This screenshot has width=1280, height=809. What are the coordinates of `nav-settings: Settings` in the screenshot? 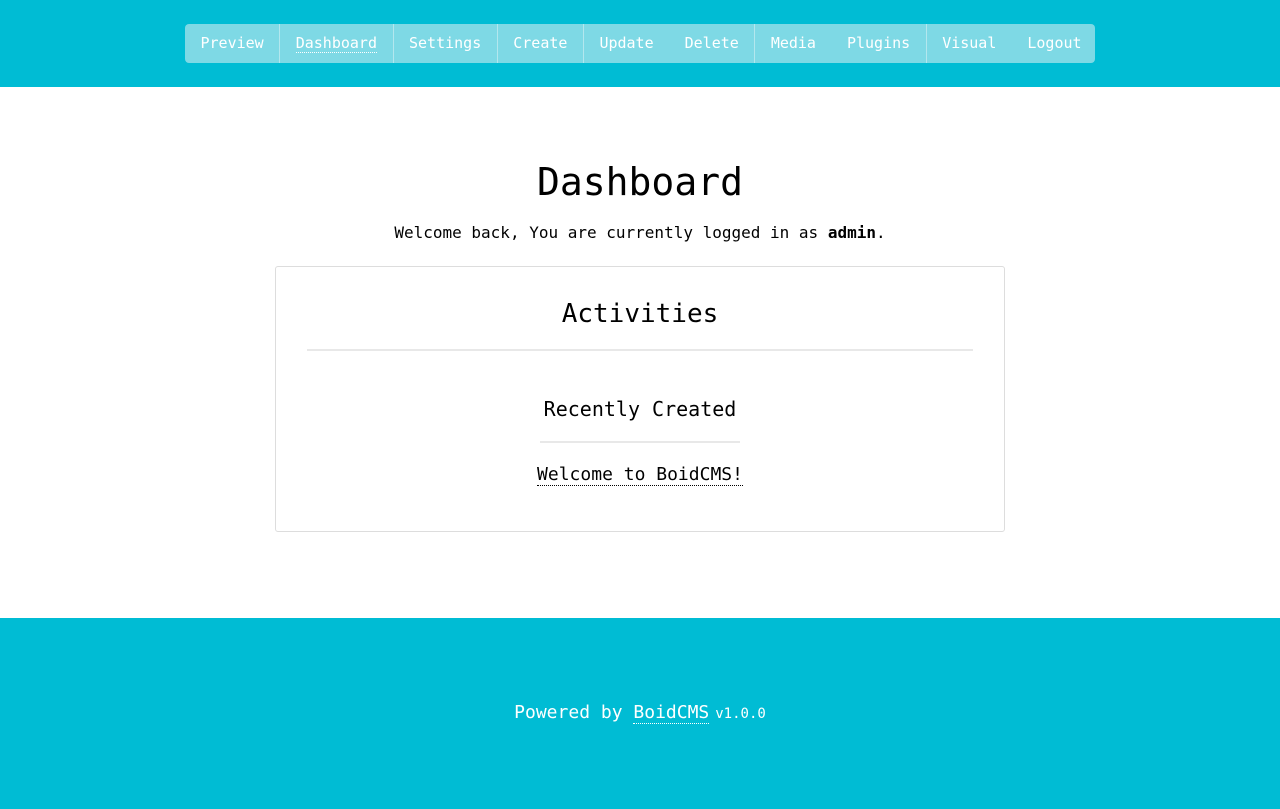 It's located at (446, 43).